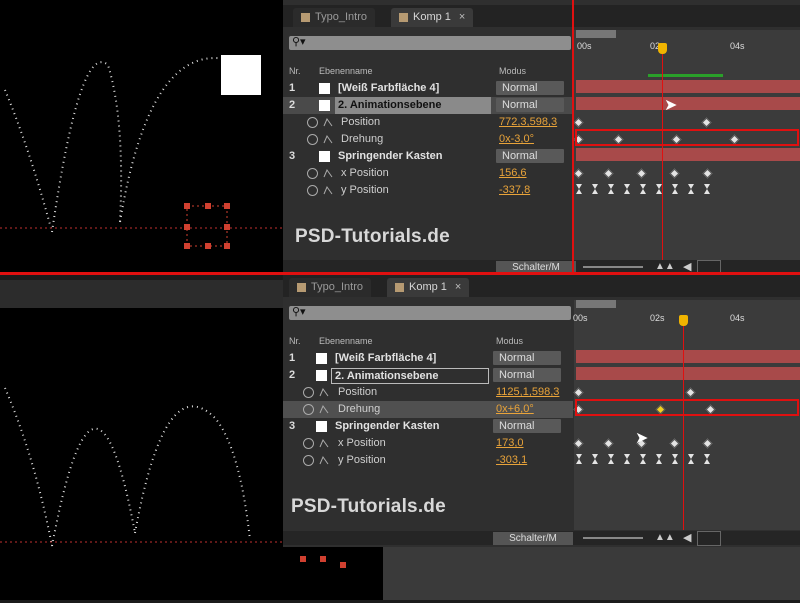 Image resolution: width=800 pixels, height=603 pixels. What do you see at coordinates (687, 537) in the screenshot?
I see `arrow-left-icon: ◀` at bounding box center [687, 537].